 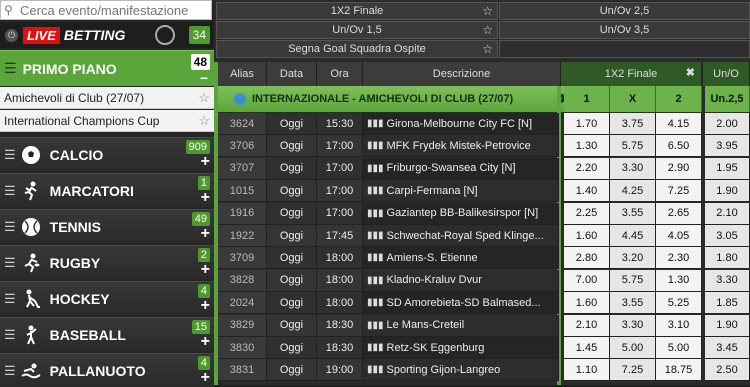 I want to click on odd-under: 2.50, so click(x=727, y=370).